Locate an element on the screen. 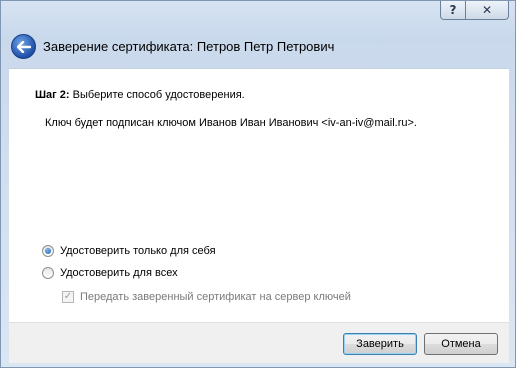 This screenshot has width=516, height=368. help-button: ? is located at coordinates (453, 10).